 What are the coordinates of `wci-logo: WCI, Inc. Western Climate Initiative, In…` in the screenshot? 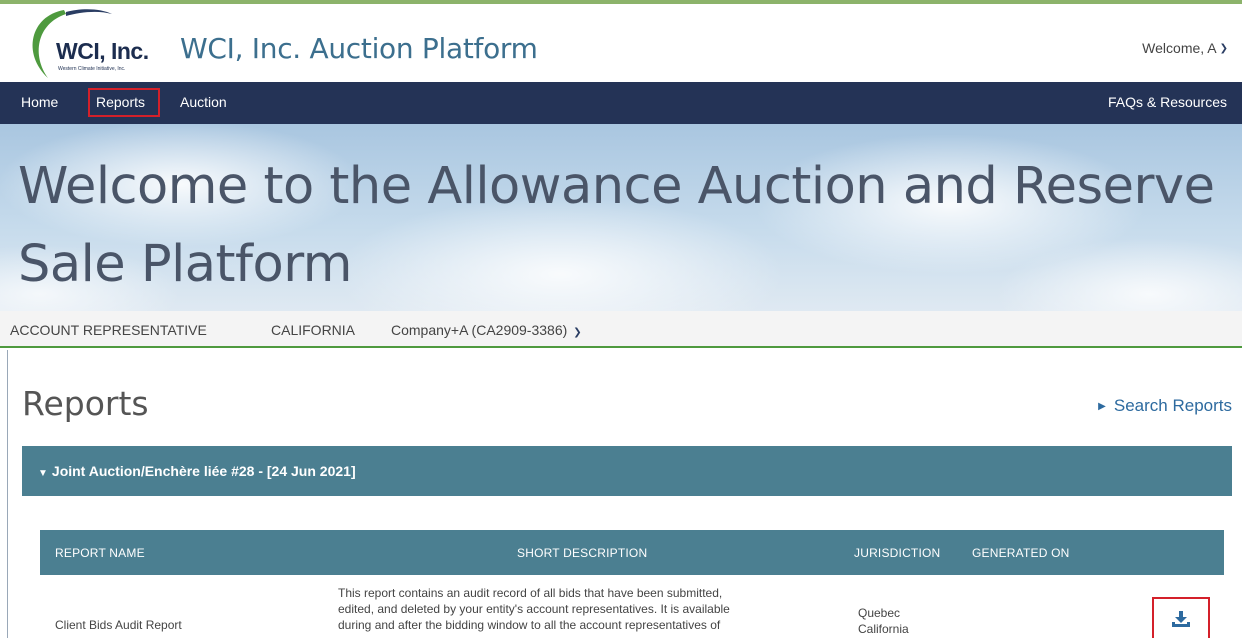 It's located at (87, 44).